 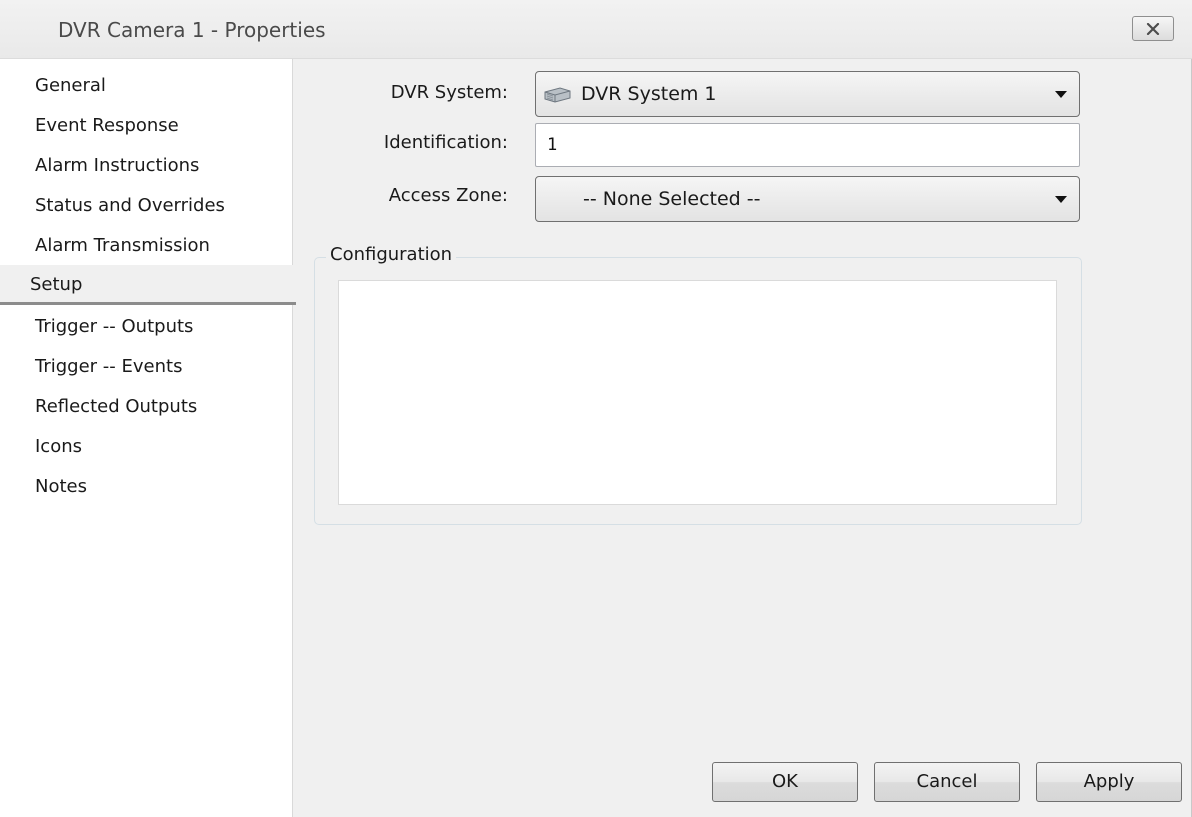 What do you see at coordinates (146, 86) in the screenshot?
I see `sidebar-item-general: General` at bounding box center [146, 86].